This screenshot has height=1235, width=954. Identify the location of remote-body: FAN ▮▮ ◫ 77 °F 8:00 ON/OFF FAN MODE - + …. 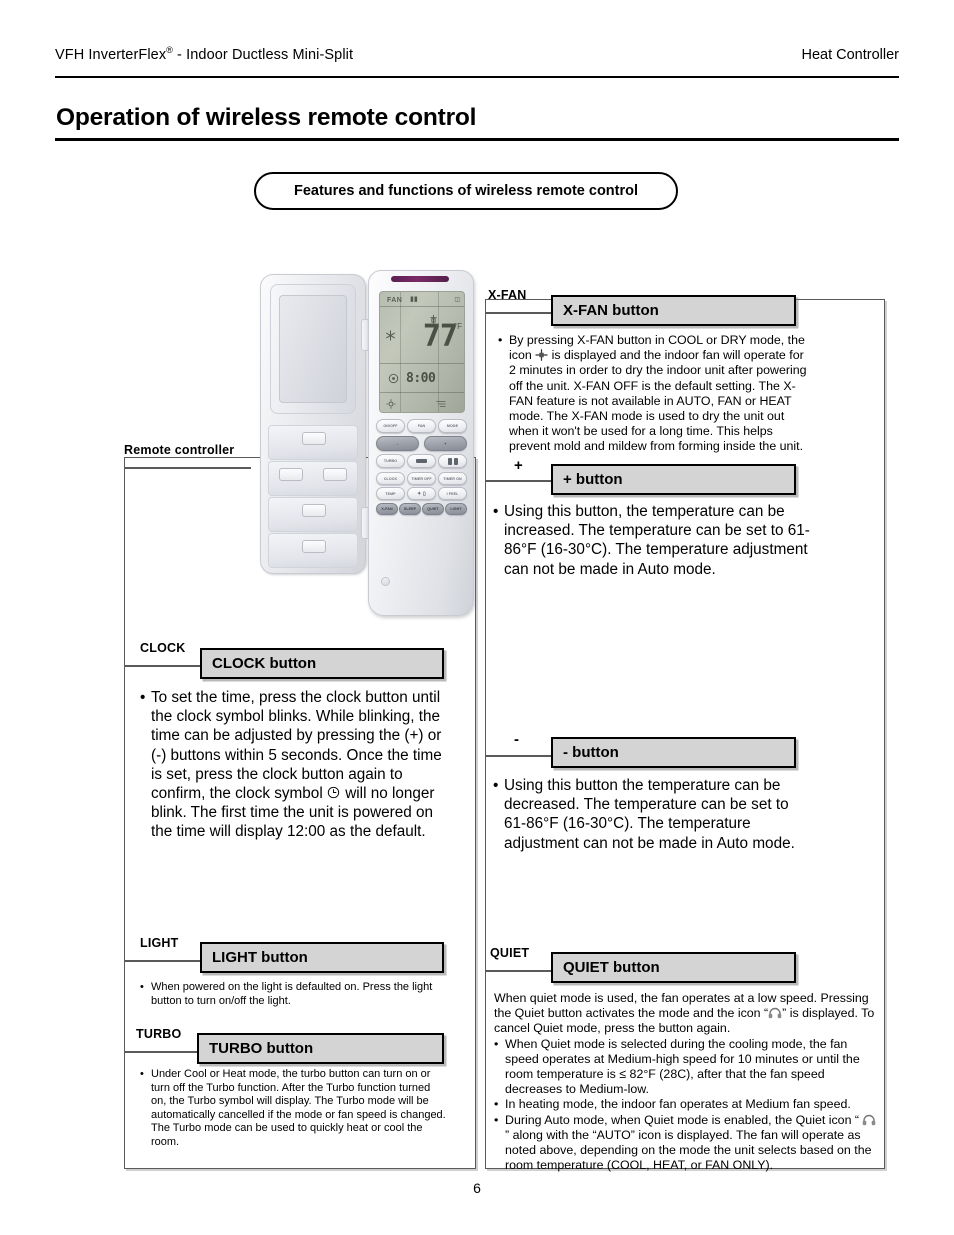
(421, 443).